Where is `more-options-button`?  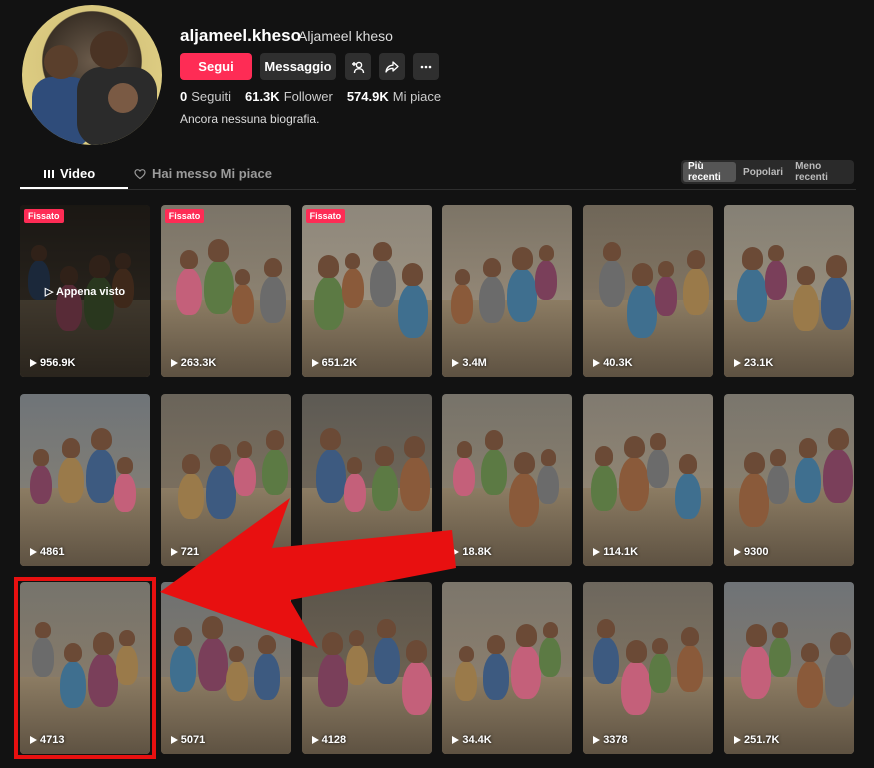
more-options-button is located at coordinates (426, 66).